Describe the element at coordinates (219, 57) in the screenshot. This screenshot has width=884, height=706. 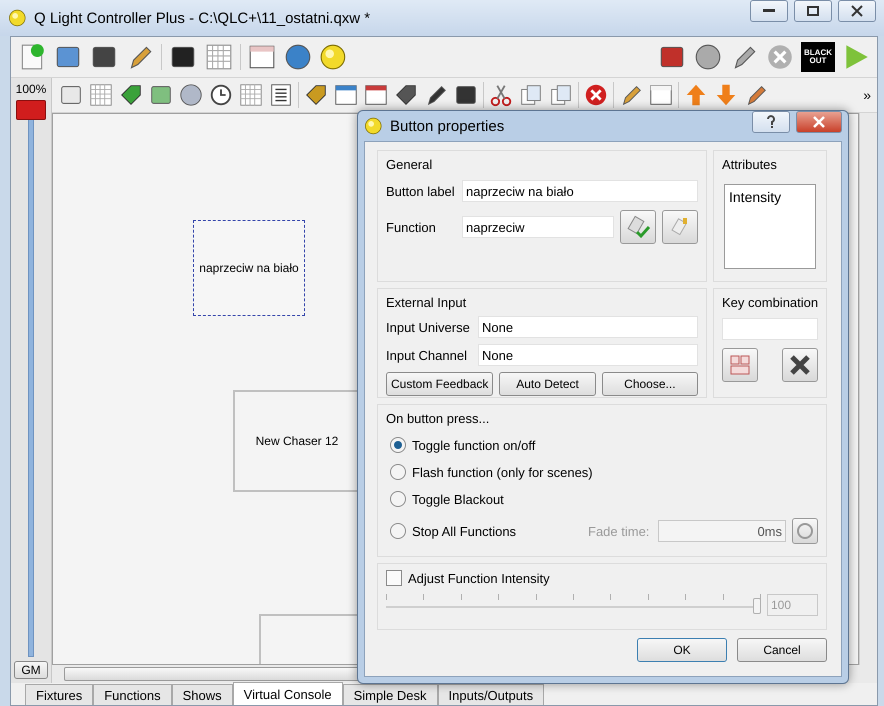
I see `checker-panel-icon` at that location.